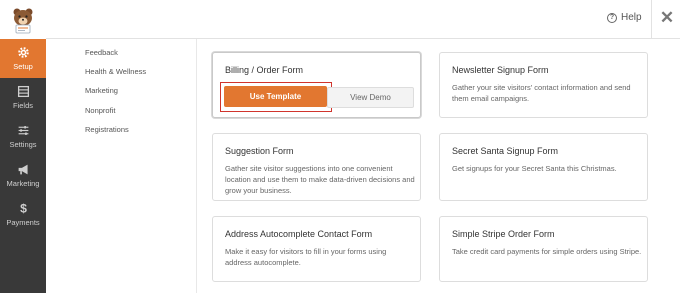  Describe the element at coordinates (370, 97) in the screenshot. I see `view-demo-button: View Demo` at that location.